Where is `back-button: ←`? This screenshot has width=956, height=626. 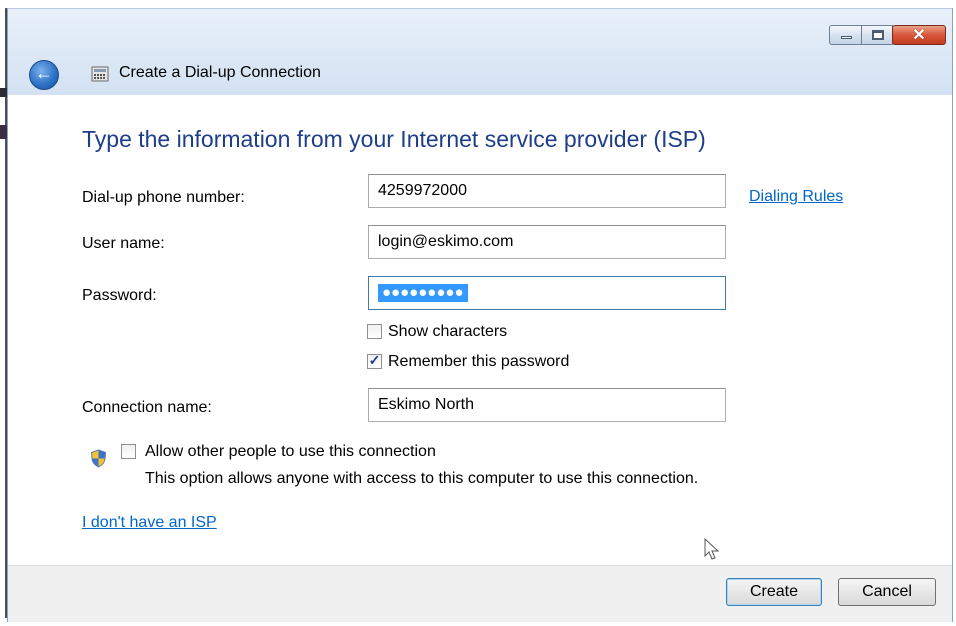 back-button: ← is located at coordinates (44, 75).